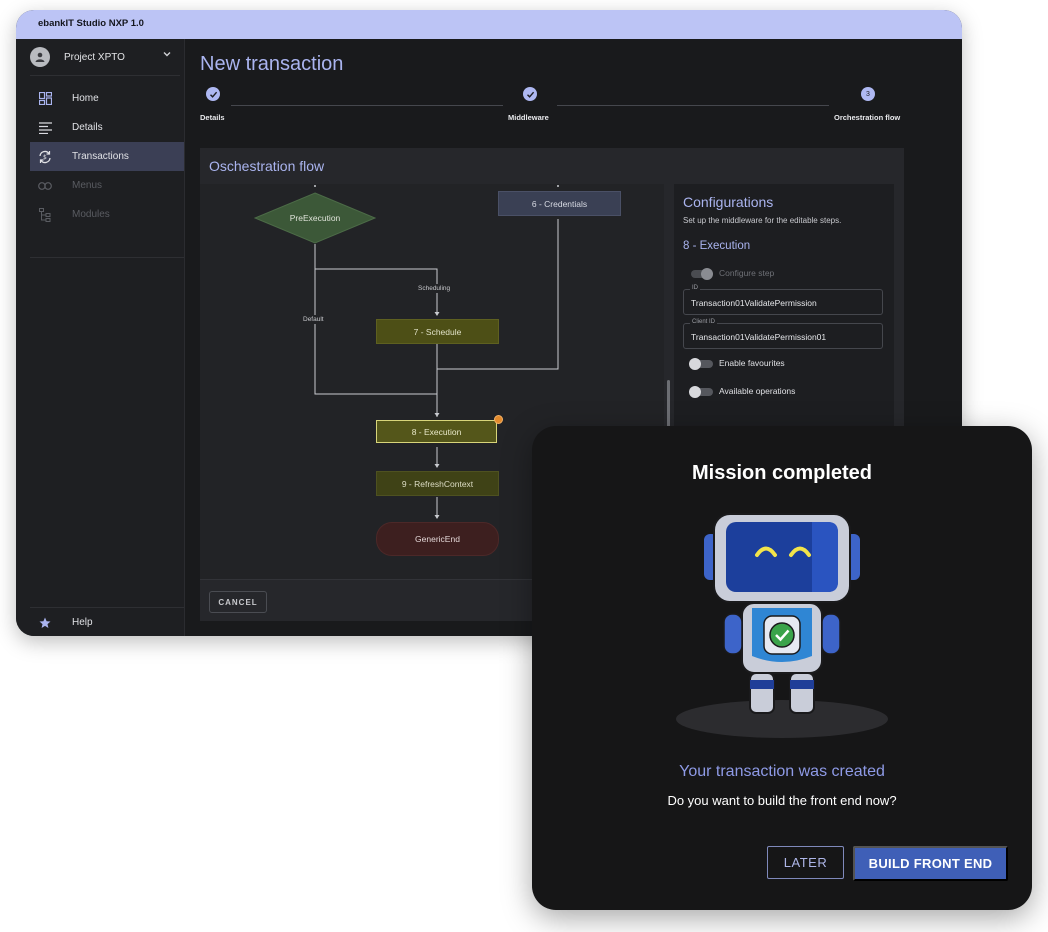 This screenshot has width=1048, height=932. What do you see at coordinates (805, 862) in the screenshot?
I see `later-button: LATER` at bounding box center [805, 862].